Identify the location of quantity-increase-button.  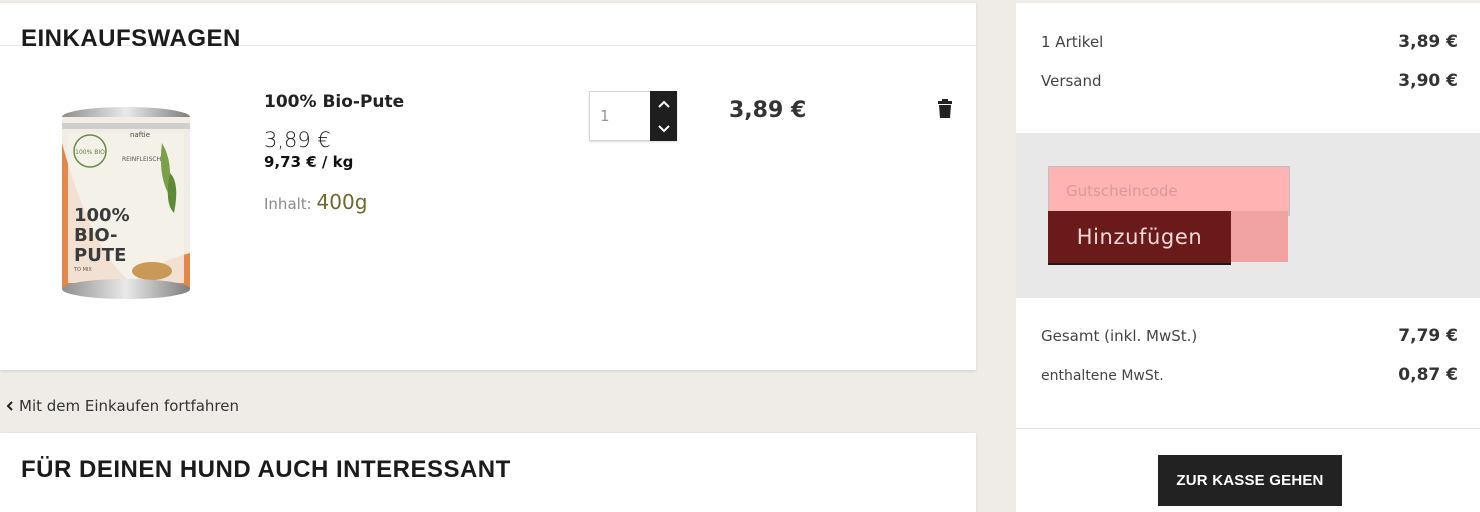
(663, 103).